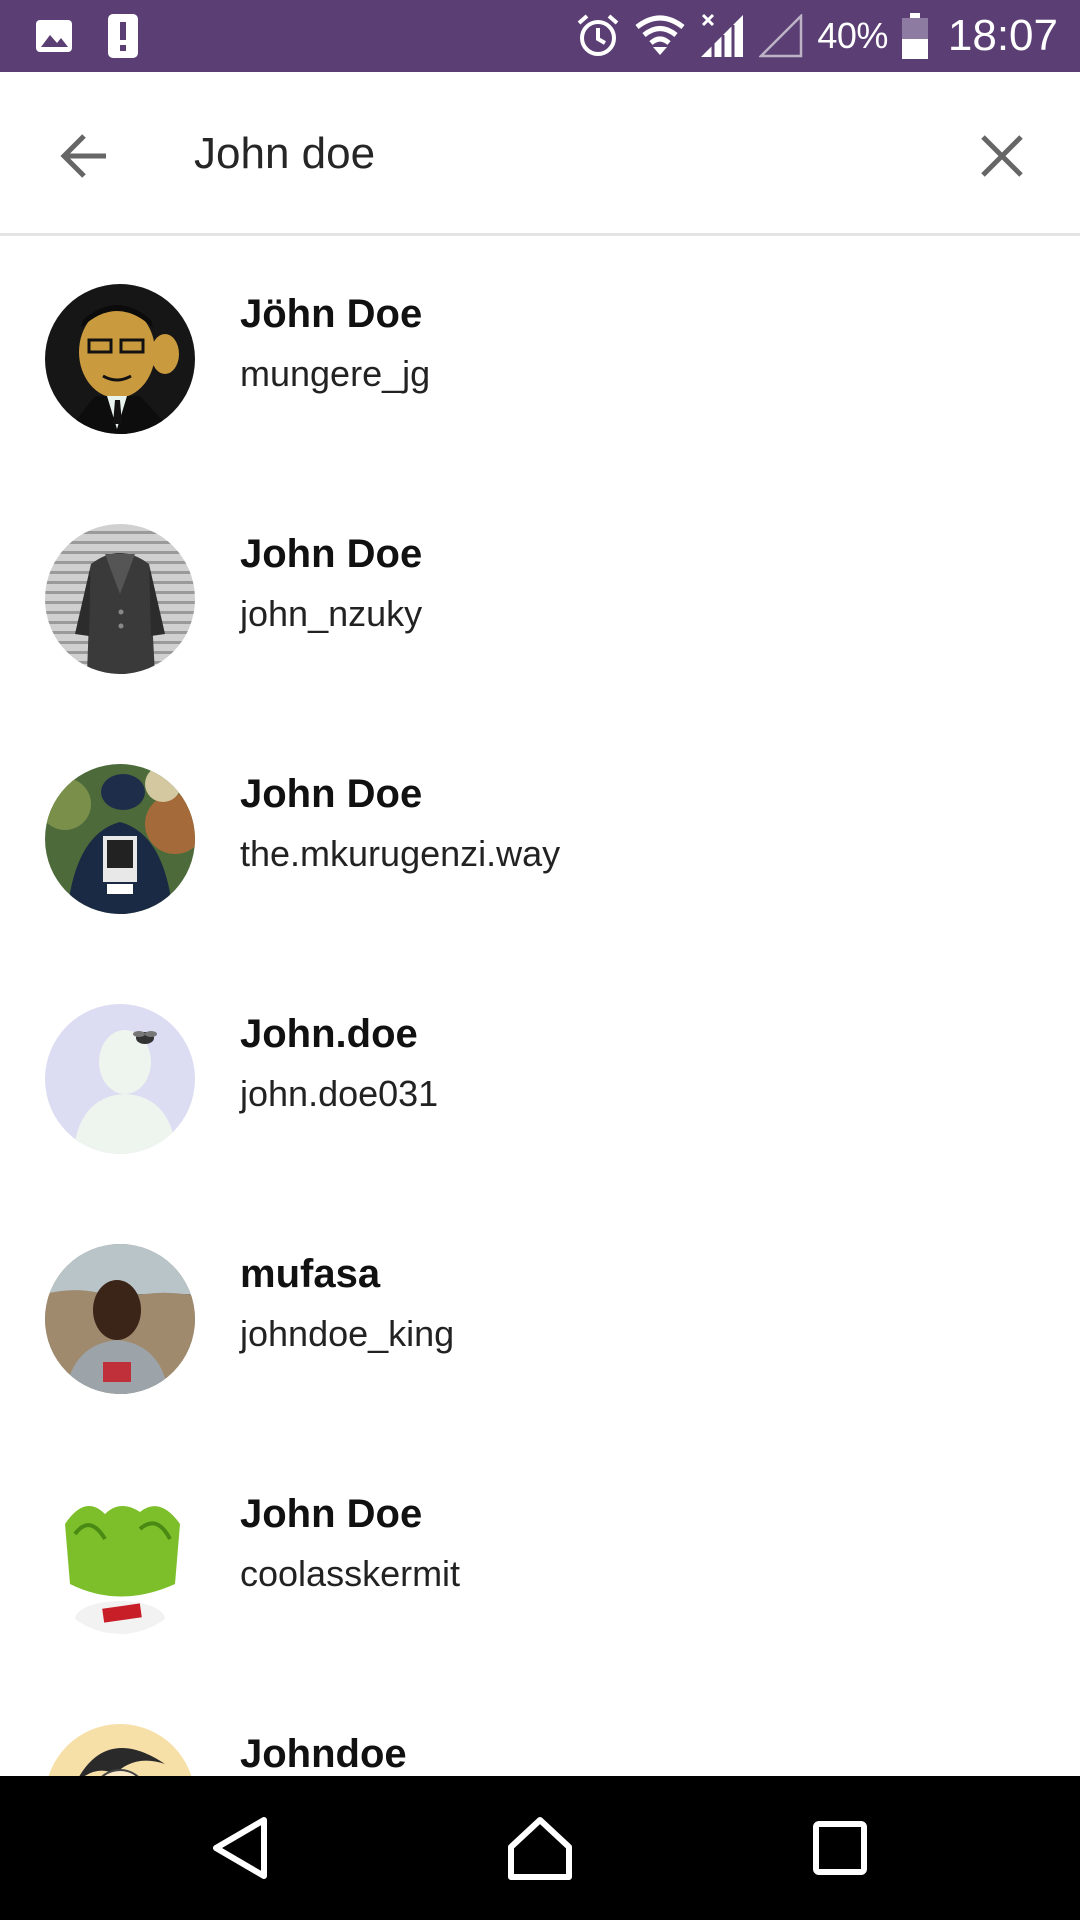 The image size is (1080, 1920). What do you see at coordinates (120, 599) in the screenshot?
I see `suit-photo-avatar` at bounding box center [120, 599].